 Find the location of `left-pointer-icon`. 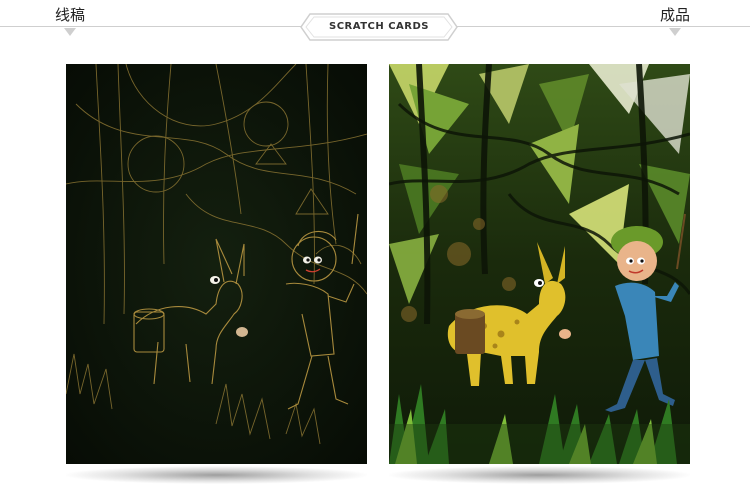

left-pointer-icon is located at coordinates (70, 32).